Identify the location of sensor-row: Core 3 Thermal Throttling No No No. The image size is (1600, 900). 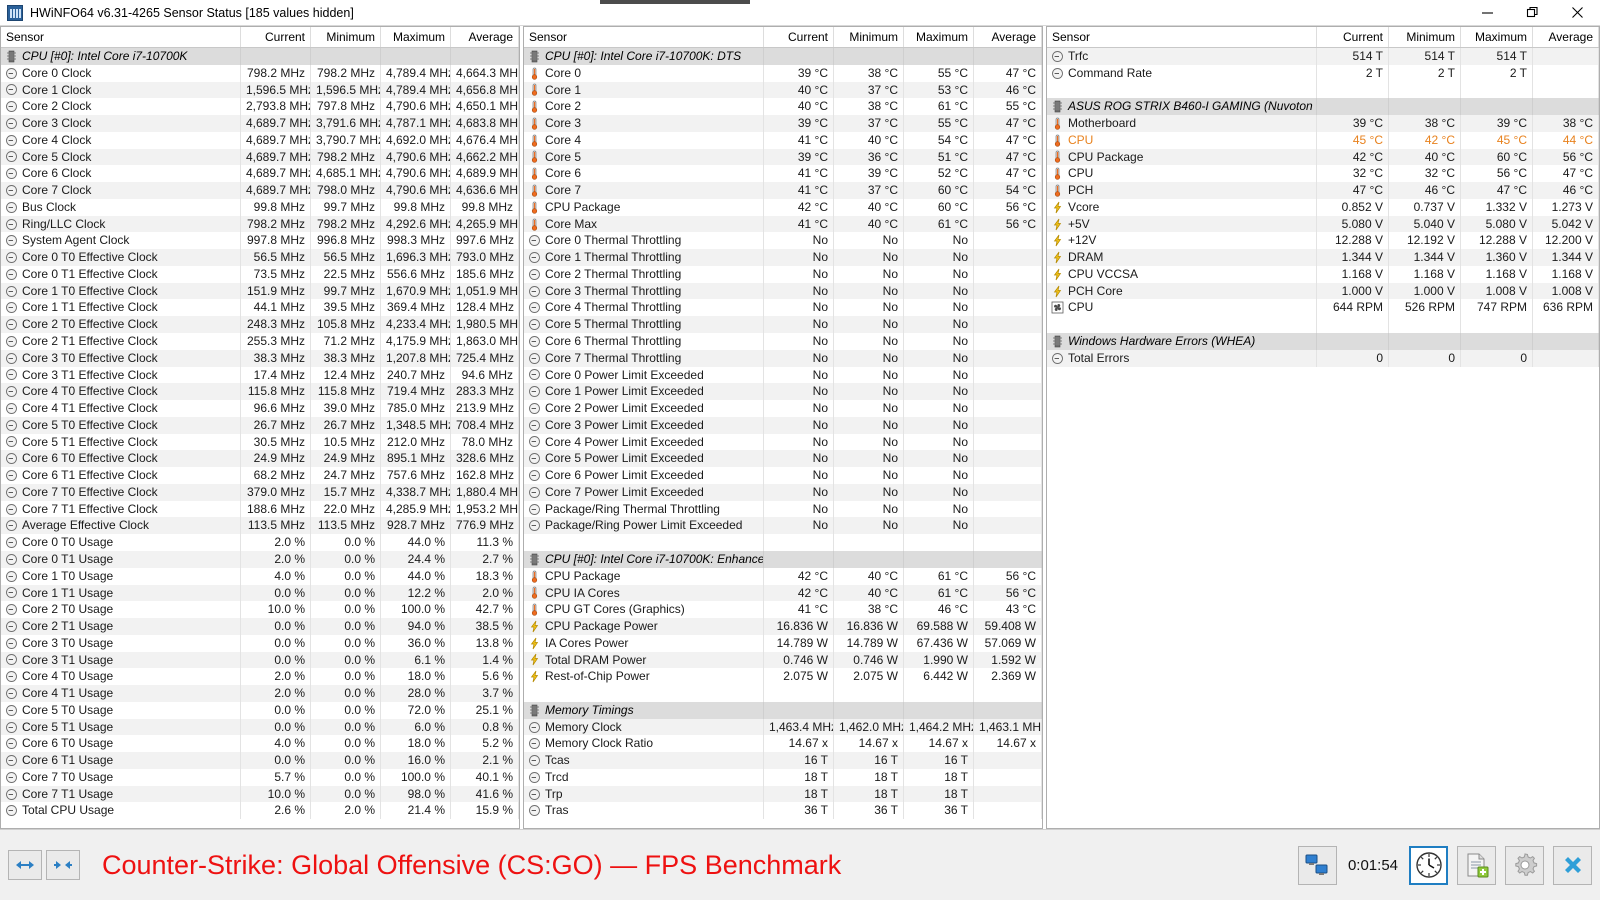
(783, 291).